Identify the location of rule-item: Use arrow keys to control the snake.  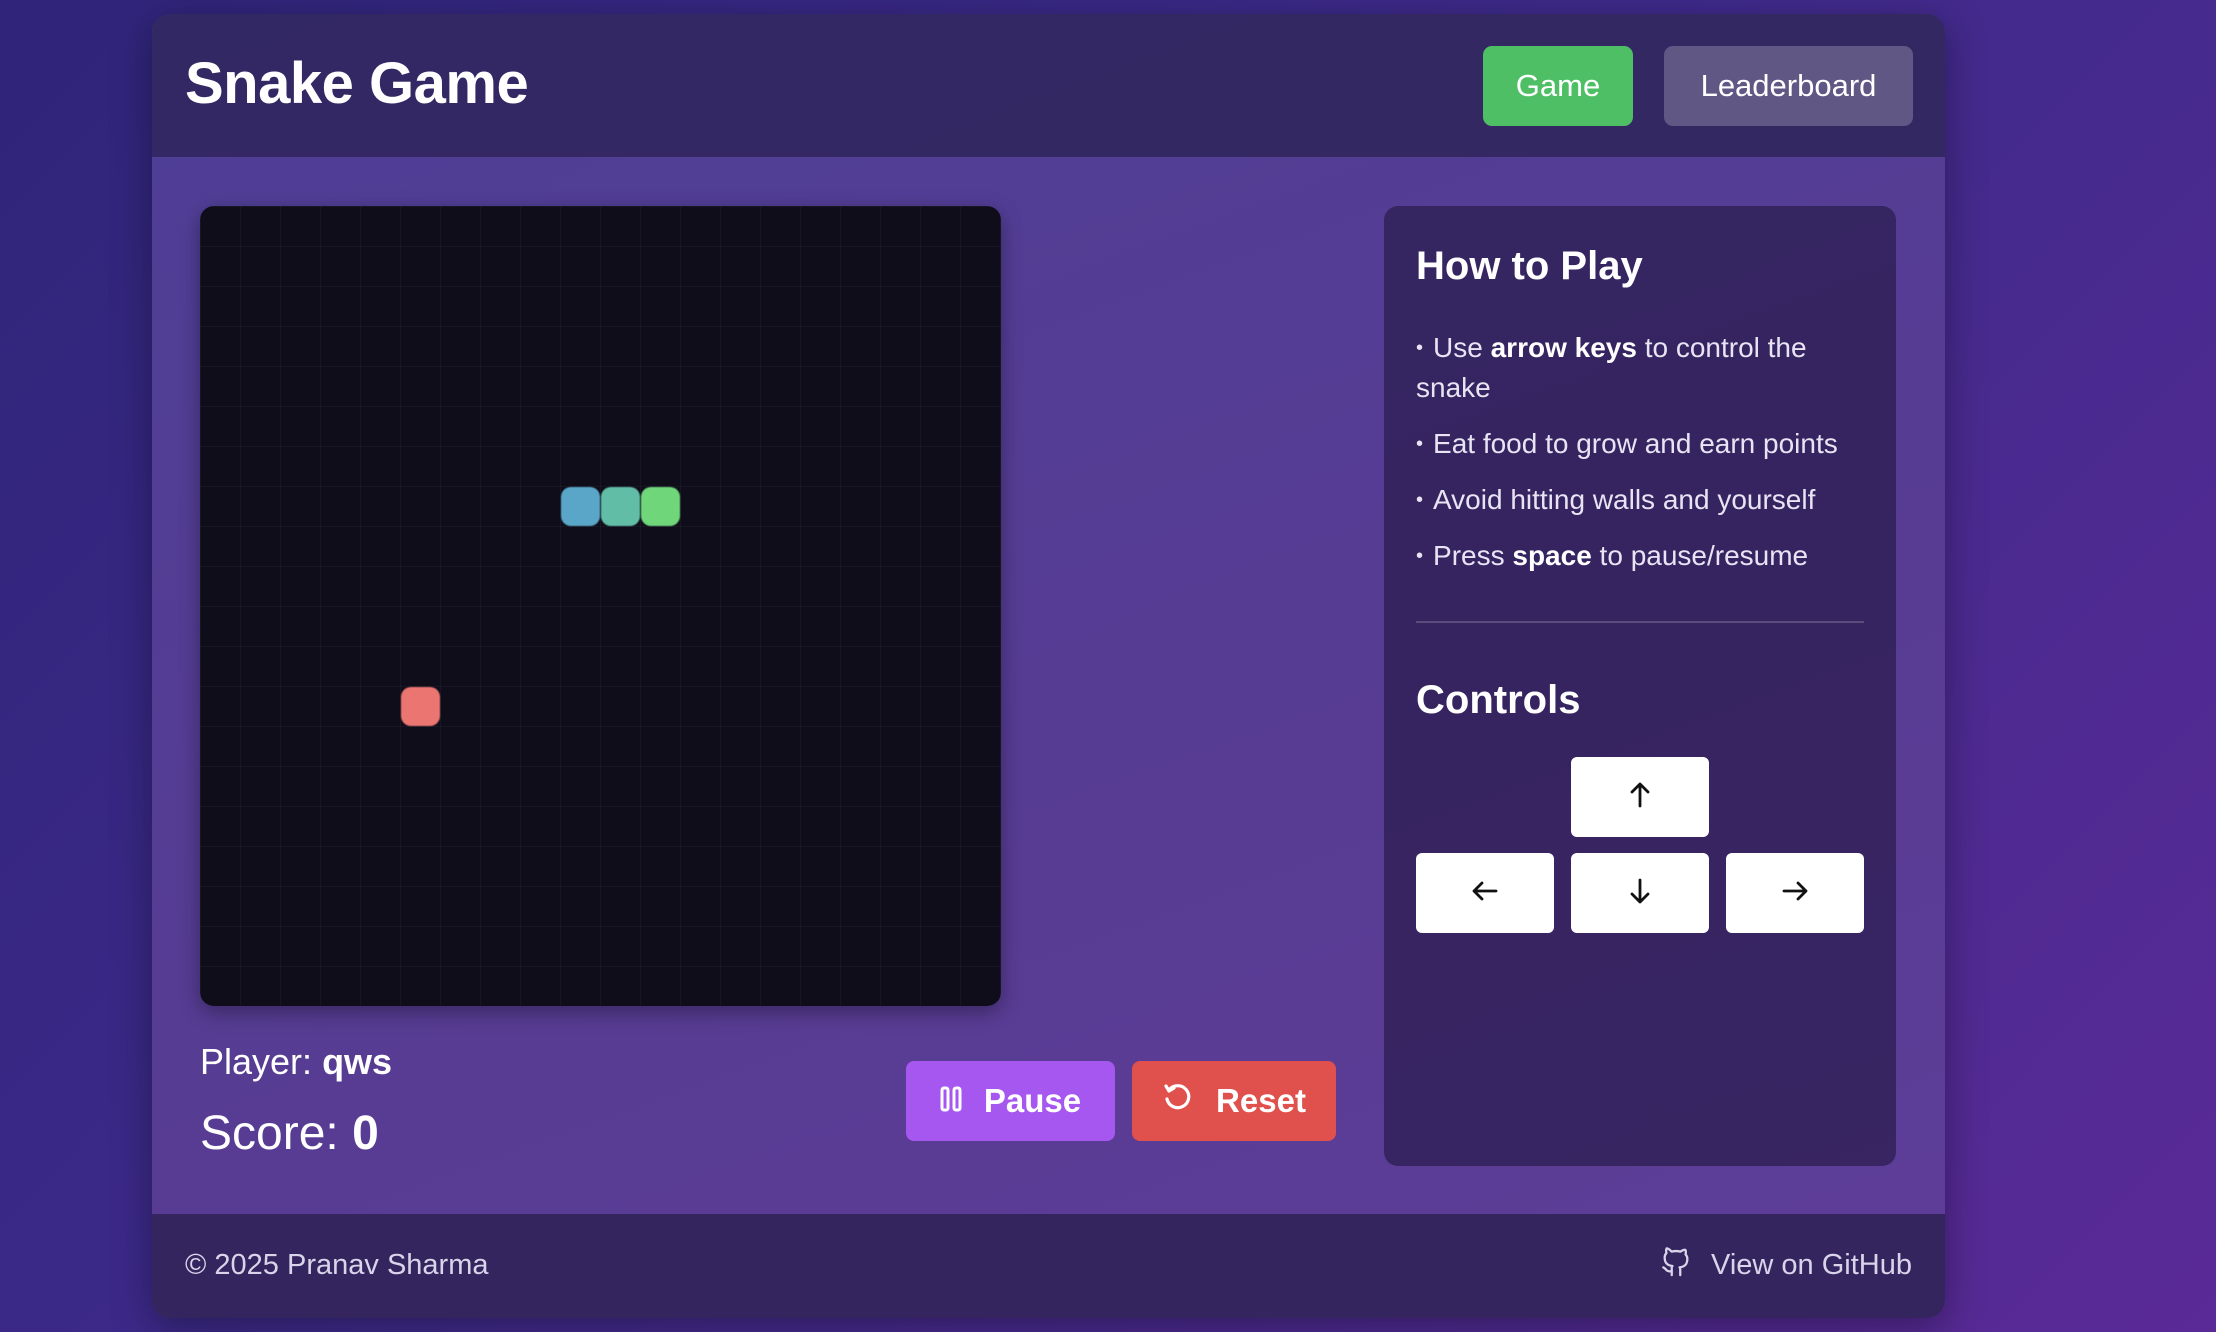
(1646, 368).